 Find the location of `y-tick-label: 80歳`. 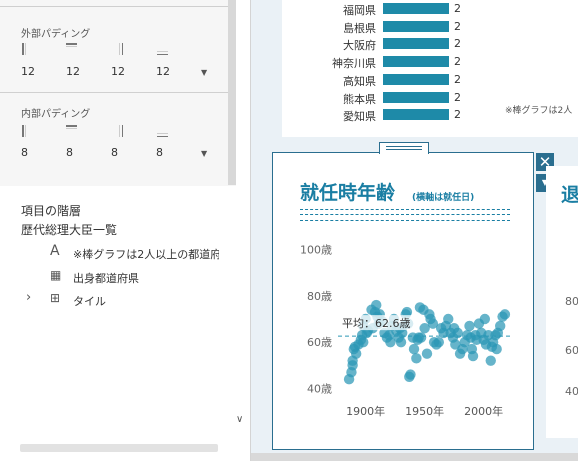

y-tick-label: 80歳 is located at coordinates (319, 296).